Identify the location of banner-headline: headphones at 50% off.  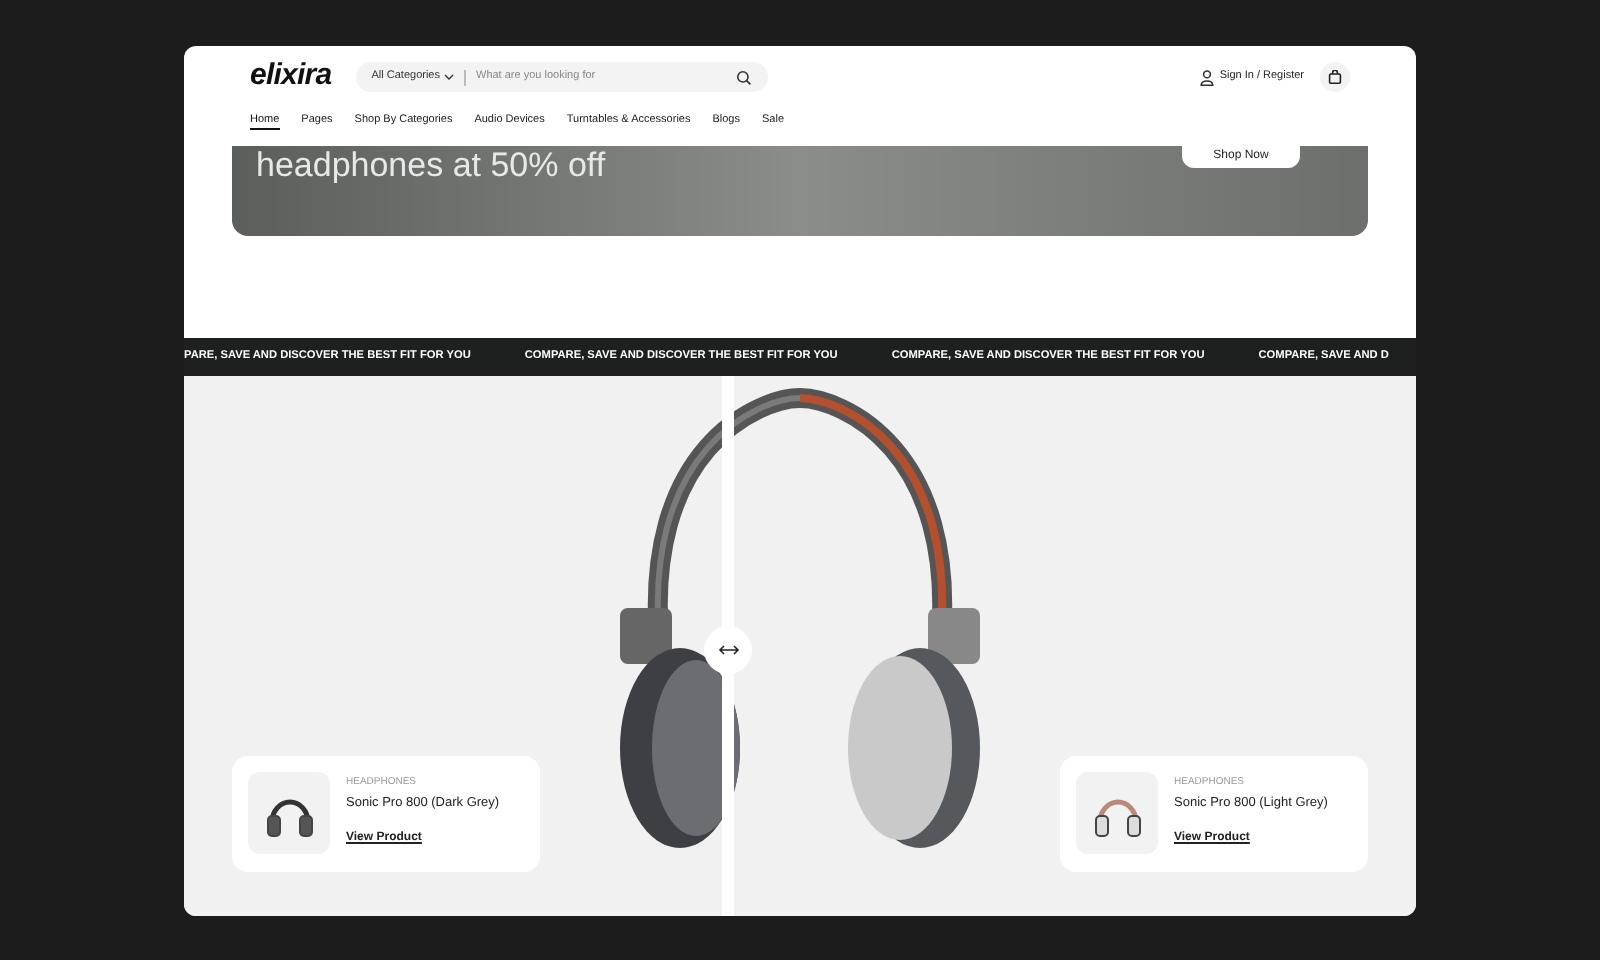
(431, 164).